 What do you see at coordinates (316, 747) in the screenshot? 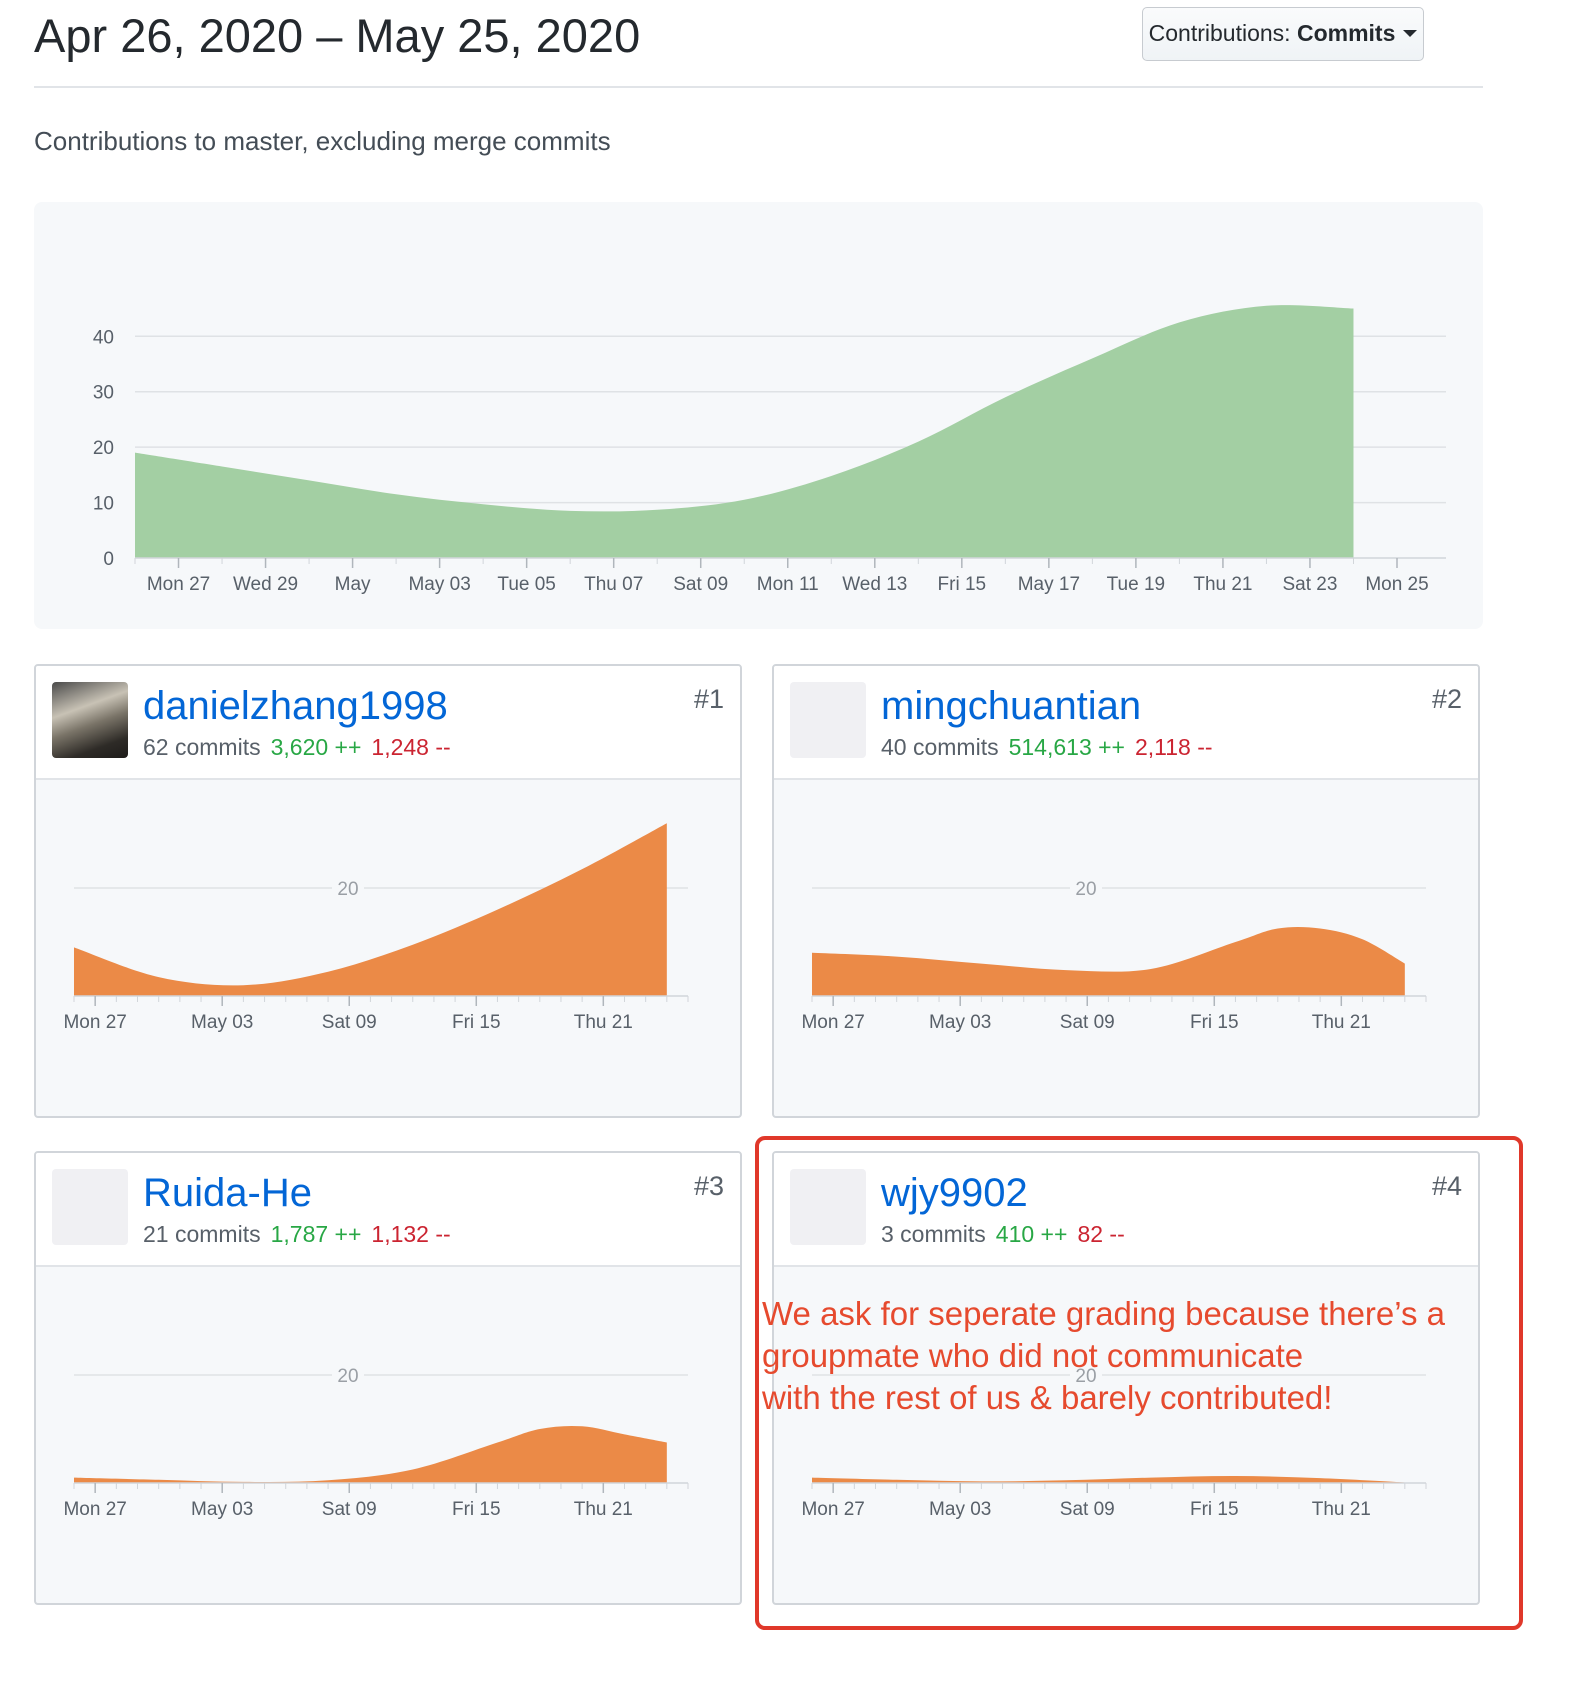
I see `additions: 3,620 ++` at bounding box center [316, 747].